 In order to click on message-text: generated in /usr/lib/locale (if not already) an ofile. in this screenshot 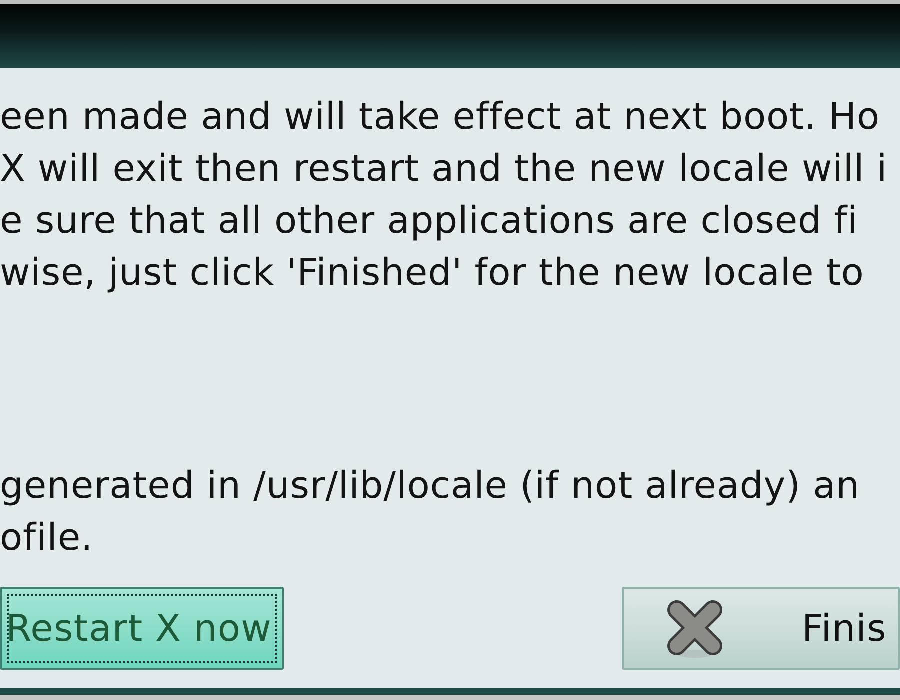, I will do `click(431, 512)`.